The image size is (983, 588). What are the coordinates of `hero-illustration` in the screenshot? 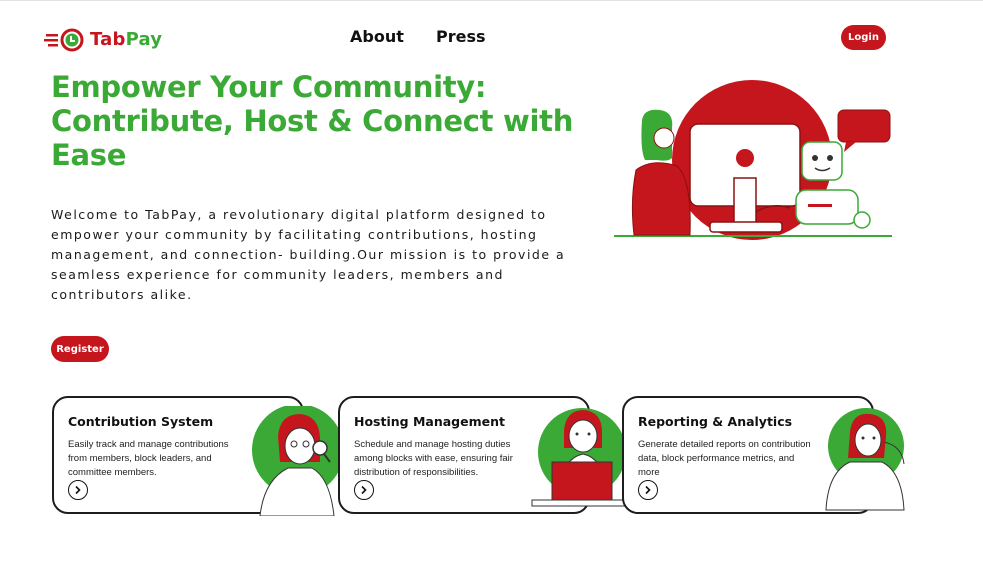 It's located at (753, 160).